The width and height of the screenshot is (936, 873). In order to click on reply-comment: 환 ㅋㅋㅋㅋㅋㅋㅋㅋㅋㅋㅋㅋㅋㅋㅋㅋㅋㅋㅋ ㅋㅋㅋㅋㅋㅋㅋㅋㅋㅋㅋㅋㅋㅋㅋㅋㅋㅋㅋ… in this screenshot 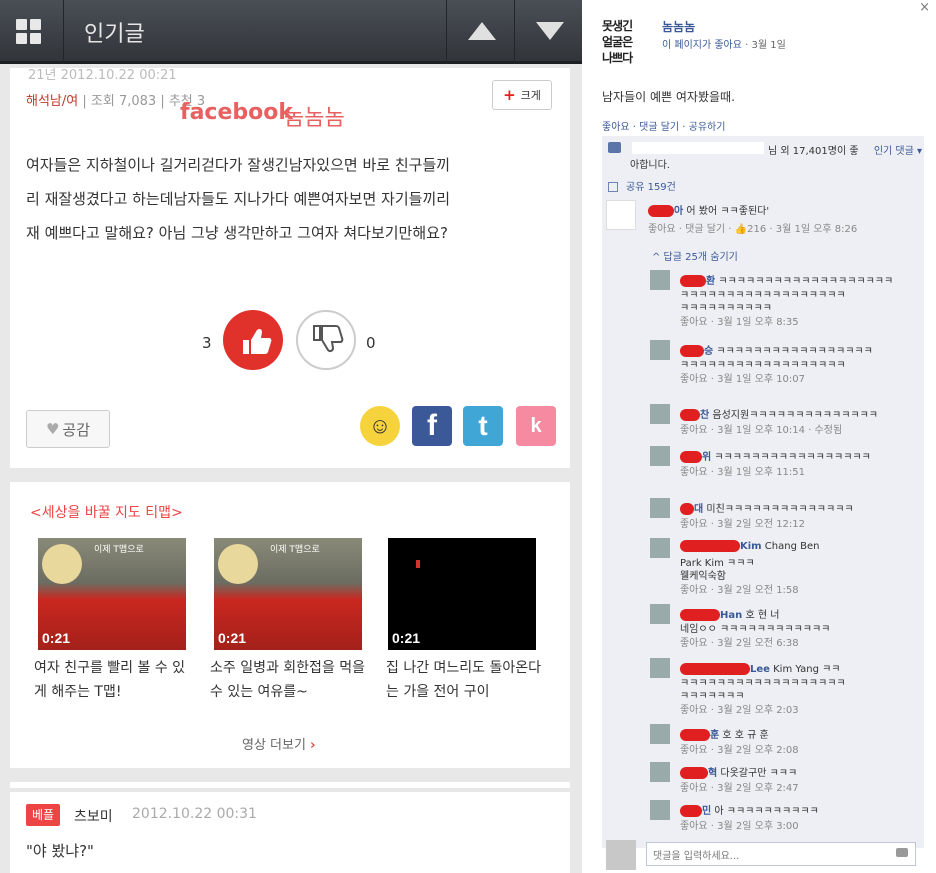, I will do `click(785, 299)`.